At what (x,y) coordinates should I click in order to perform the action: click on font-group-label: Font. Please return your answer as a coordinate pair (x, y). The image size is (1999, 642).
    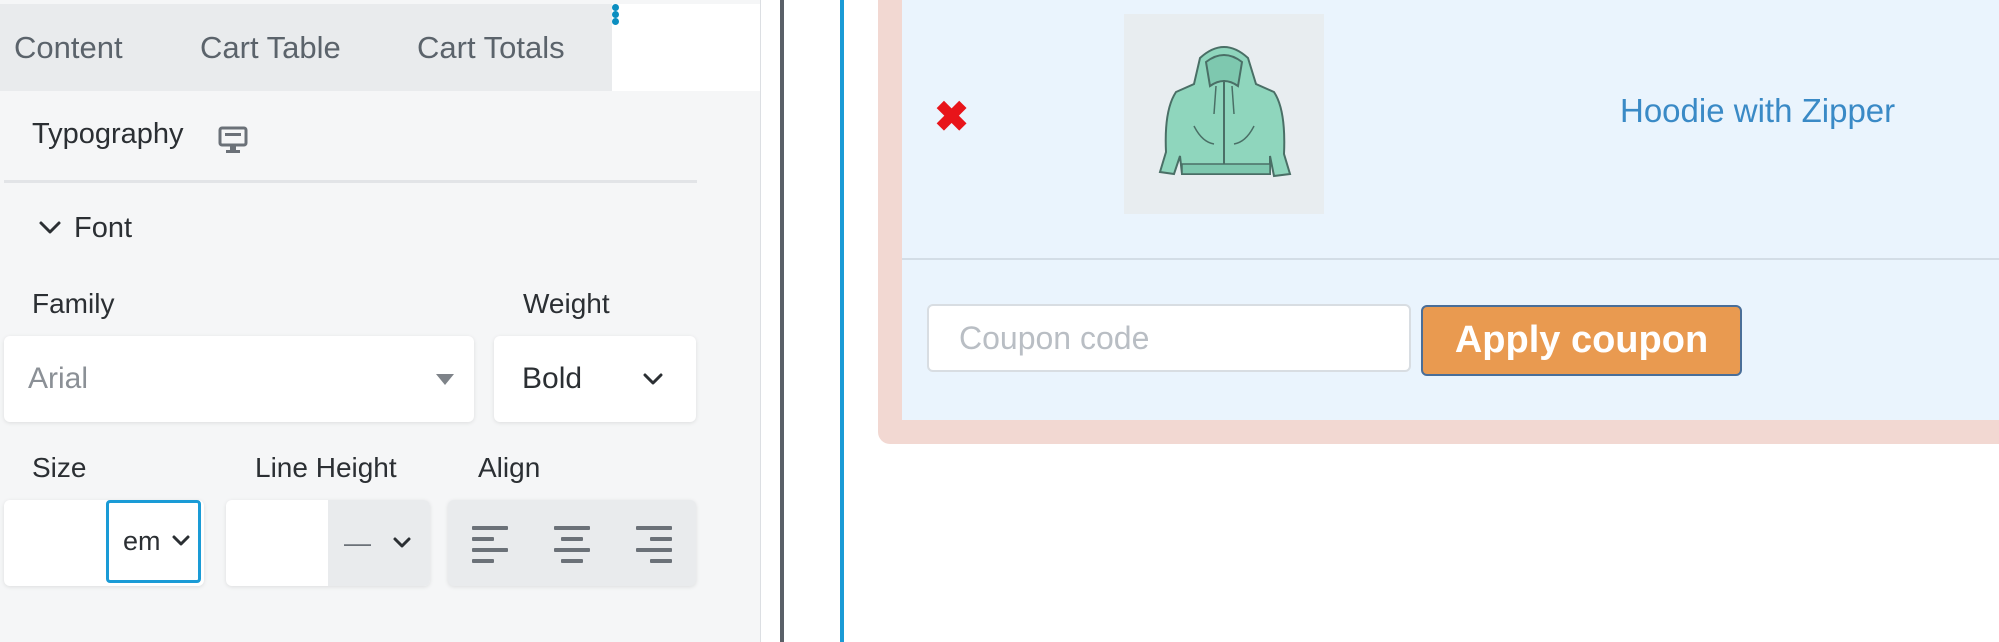
    Looking at the image, I should click on (103, 227).